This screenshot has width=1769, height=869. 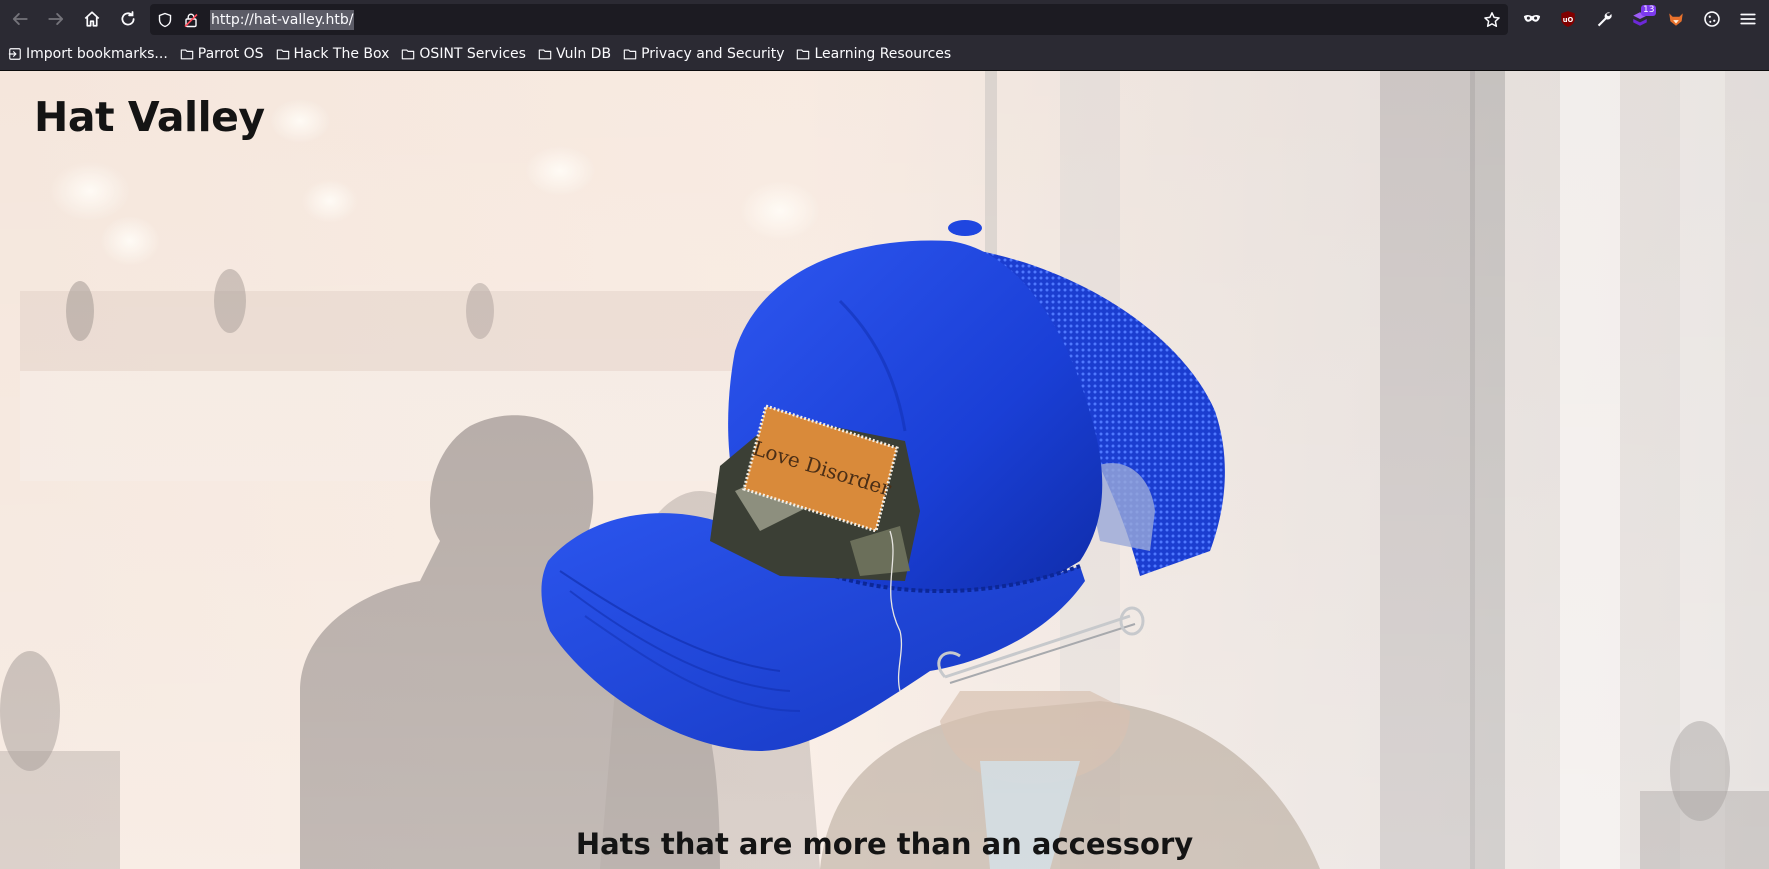 I want to click on cookie-icon, so click(x=1712, y=19).